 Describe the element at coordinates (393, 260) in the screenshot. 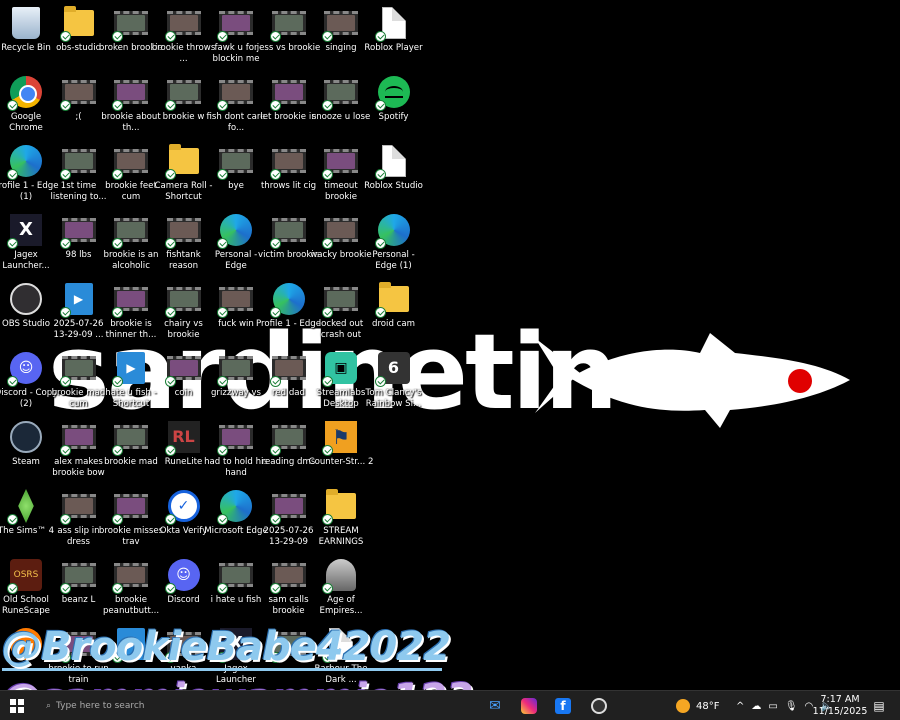

I see `desktop-icon-label: Personal - Edge (1)` at that location.